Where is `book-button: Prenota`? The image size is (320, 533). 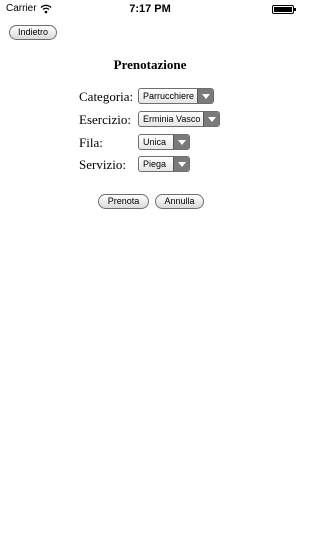 book-button: Prenota is located at coordinates (123, 201).